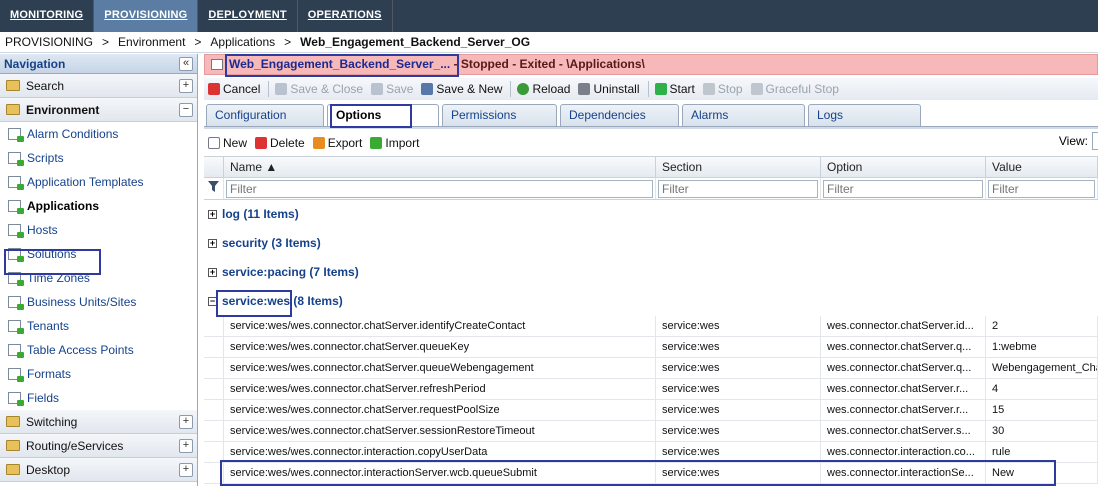  What do you see at coordinates (98, 134) in the screenshot?
I see `sidebar-item-alarm-conditions: Alarm Conditions` at bounding box center [98, 134].